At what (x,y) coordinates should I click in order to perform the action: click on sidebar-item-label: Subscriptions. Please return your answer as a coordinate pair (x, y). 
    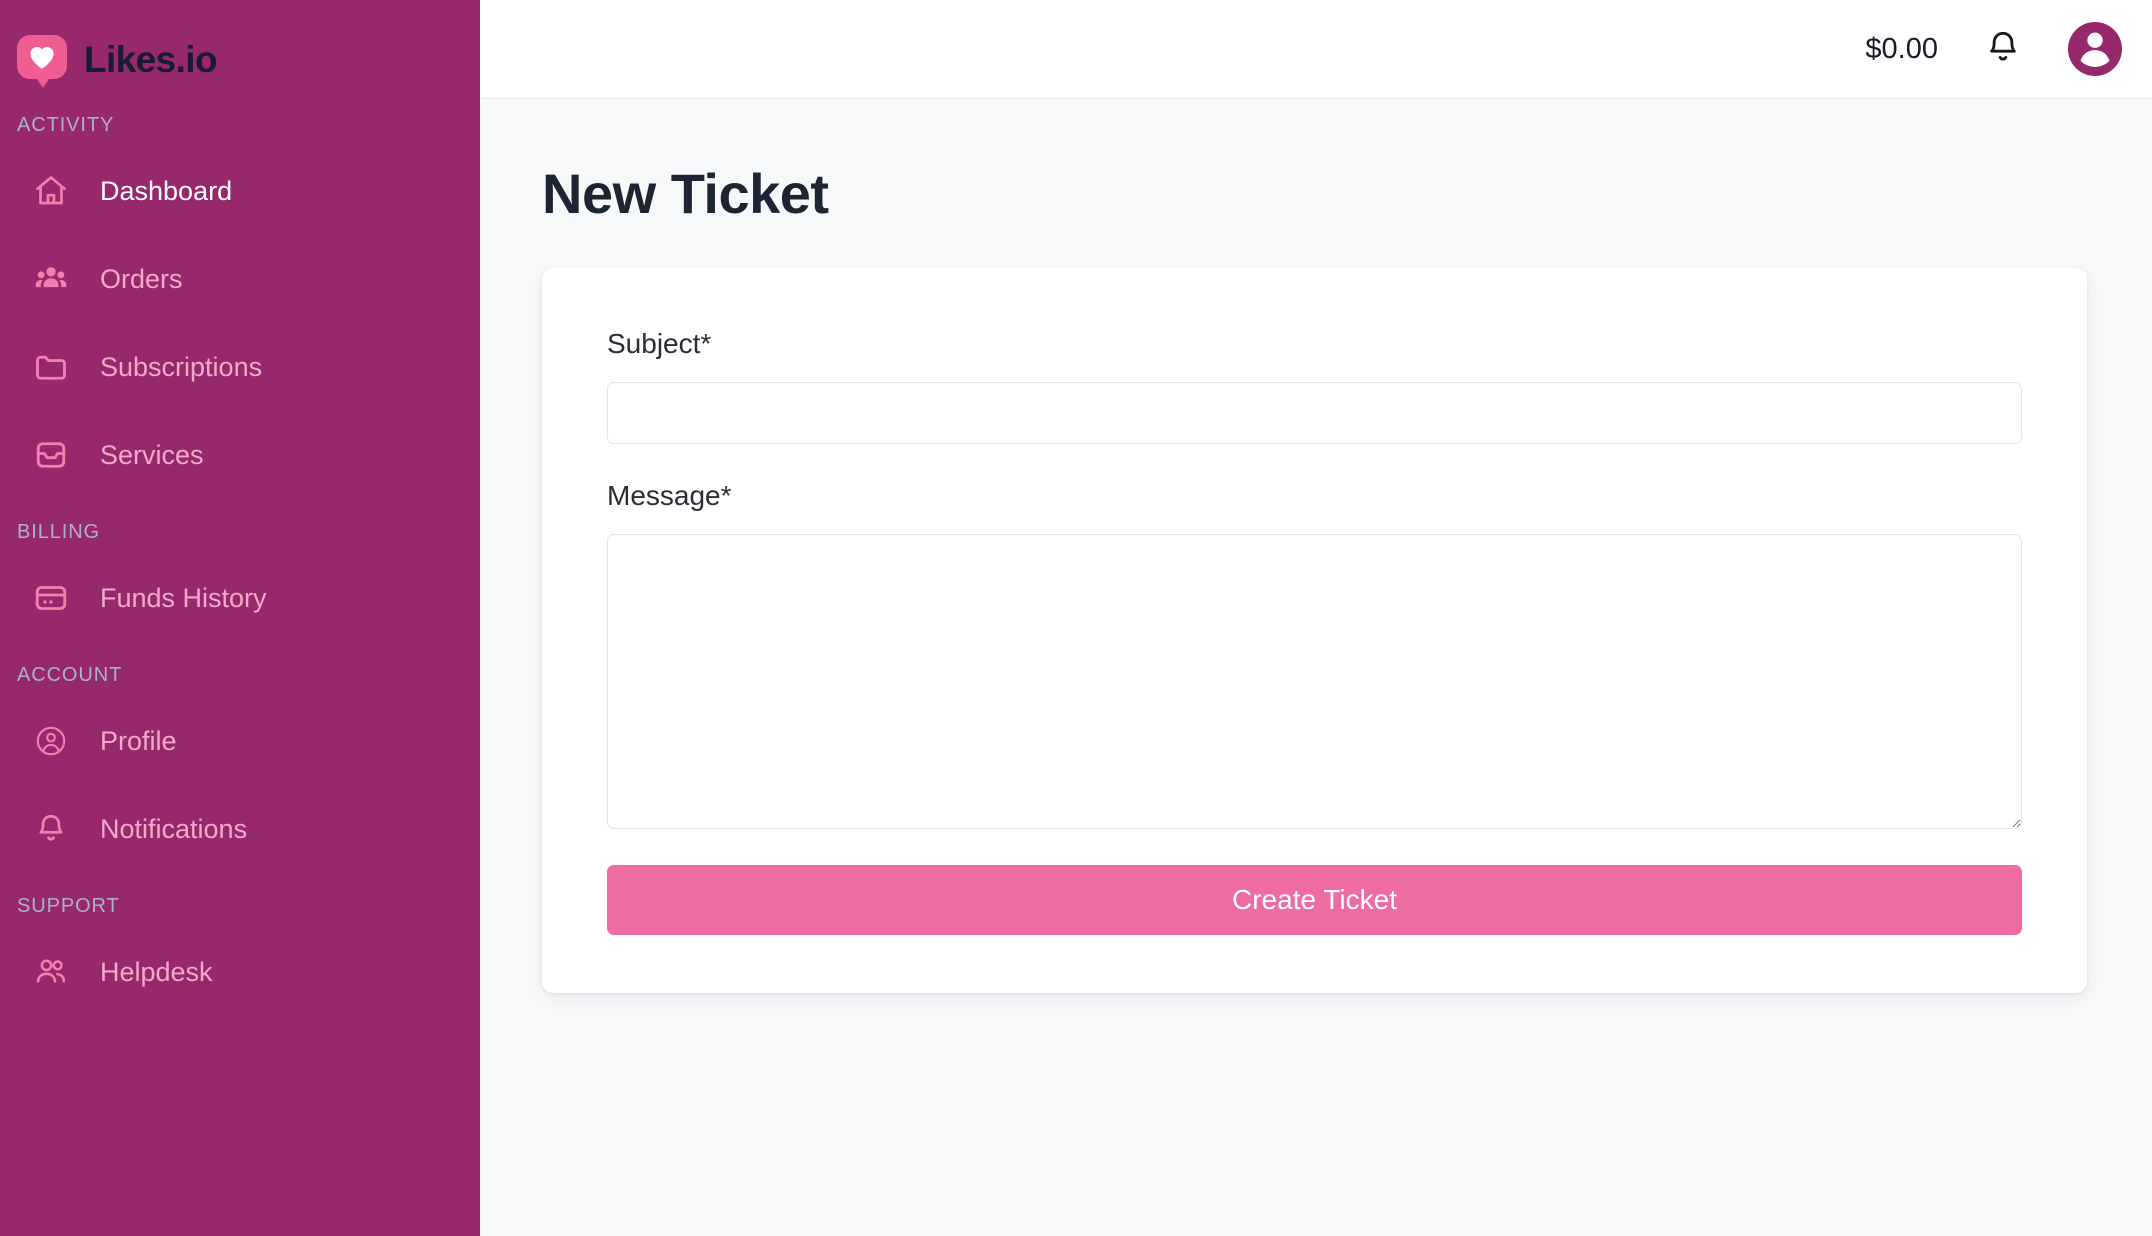
    Looking at the image, I should click on (181, 366).